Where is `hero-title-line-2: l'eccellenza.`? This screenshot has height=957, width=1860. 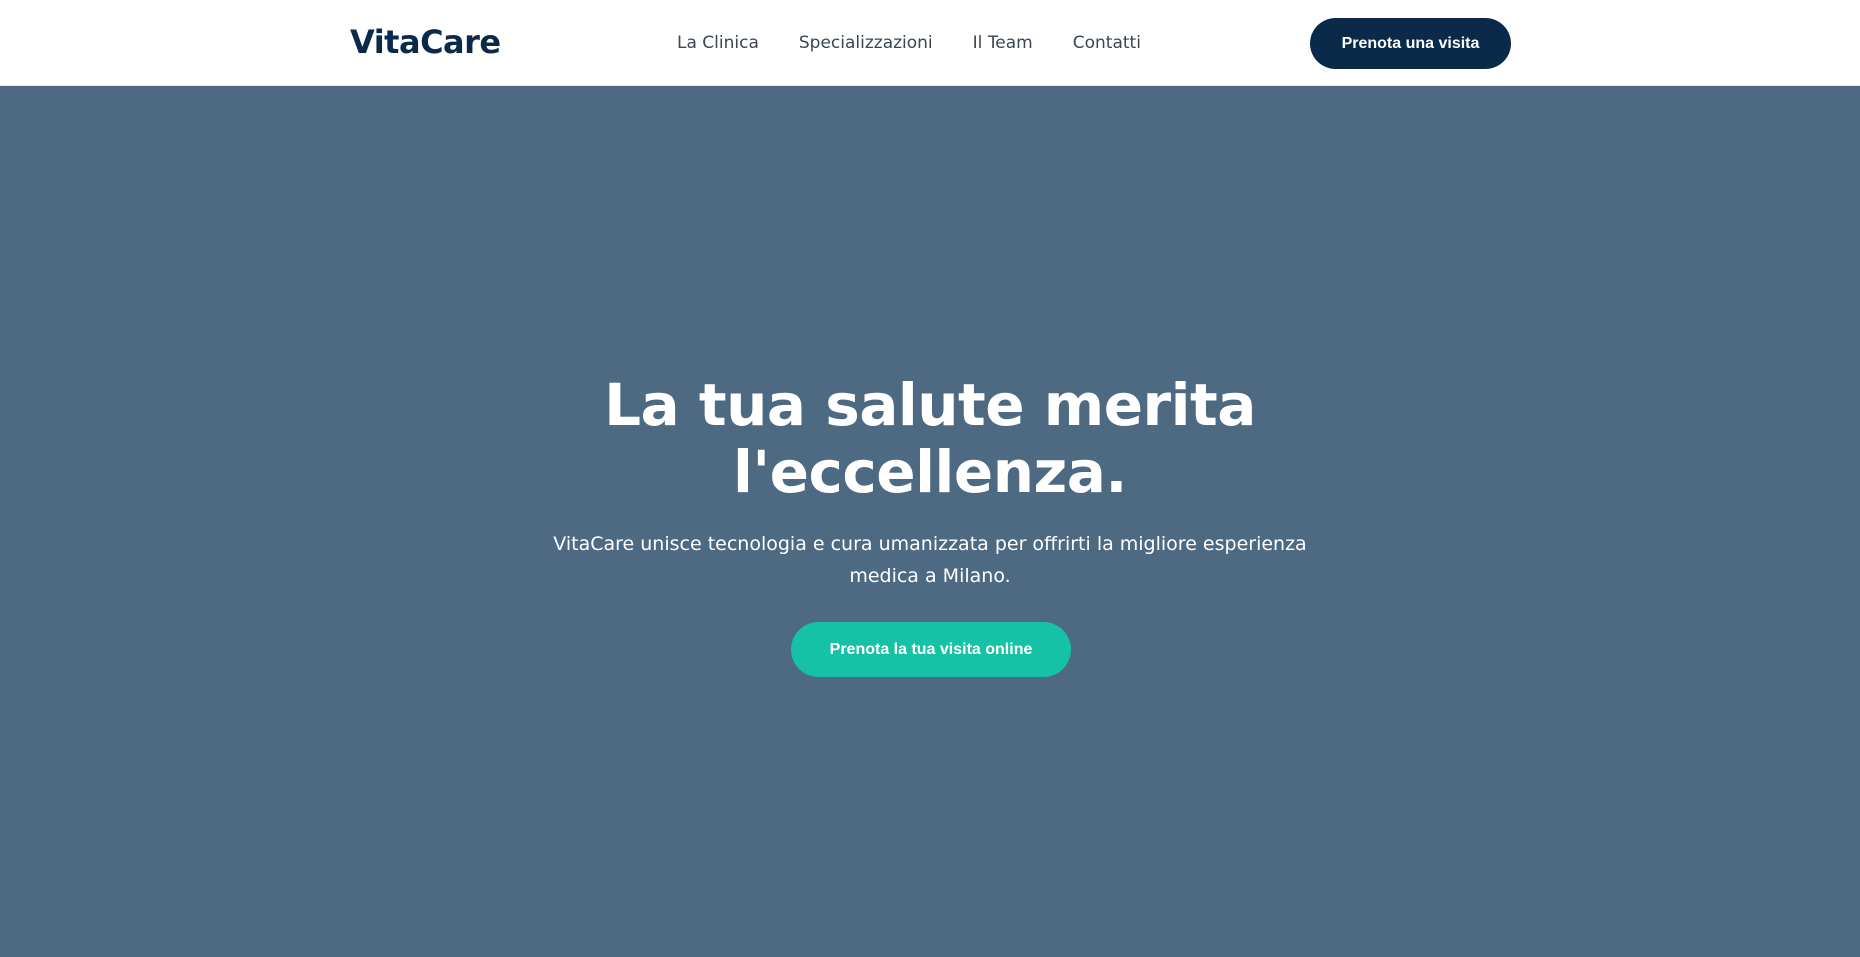
hero-title-line-2: l'eccellenza. is located at coordinates (930, 472).